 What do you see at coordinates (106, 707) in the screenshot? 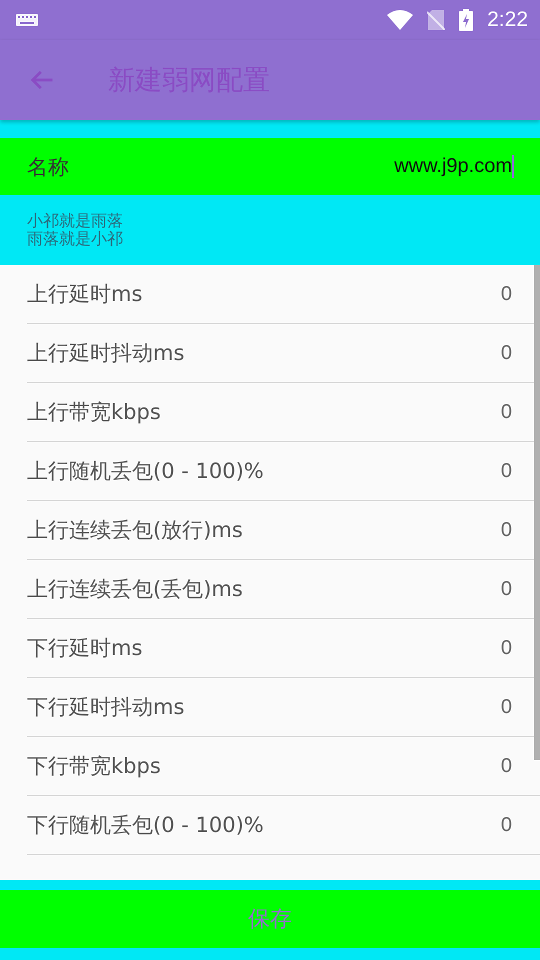
I see `setting-label: 下行延时抖动ms` at bounding box center [106, 707].